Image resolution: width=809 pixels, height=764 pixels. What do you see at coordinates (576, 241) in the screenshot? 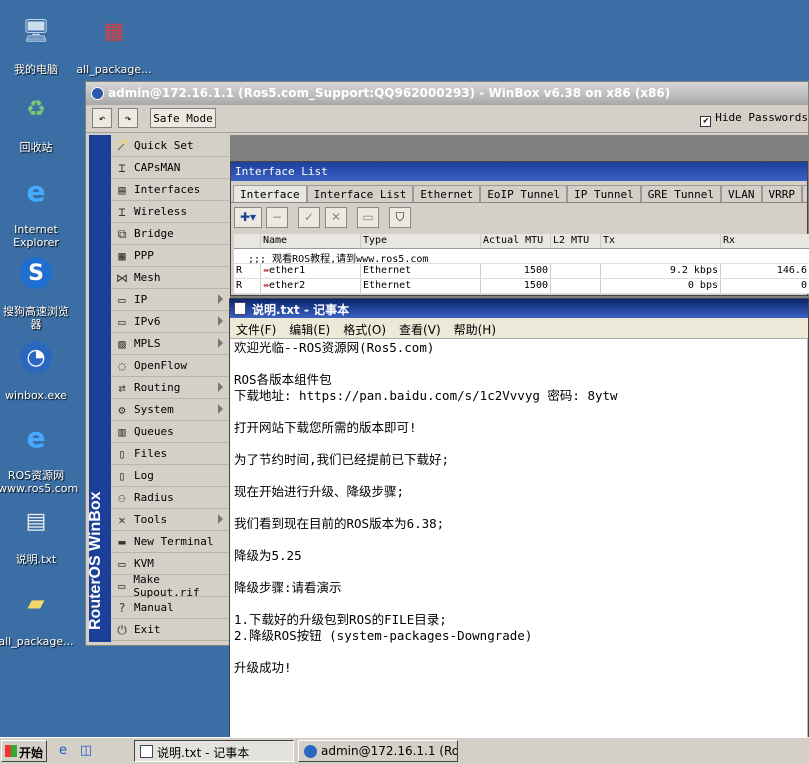
I see `column-header-l2-mtu: L2 MTU` at bounding box center [576, 241].